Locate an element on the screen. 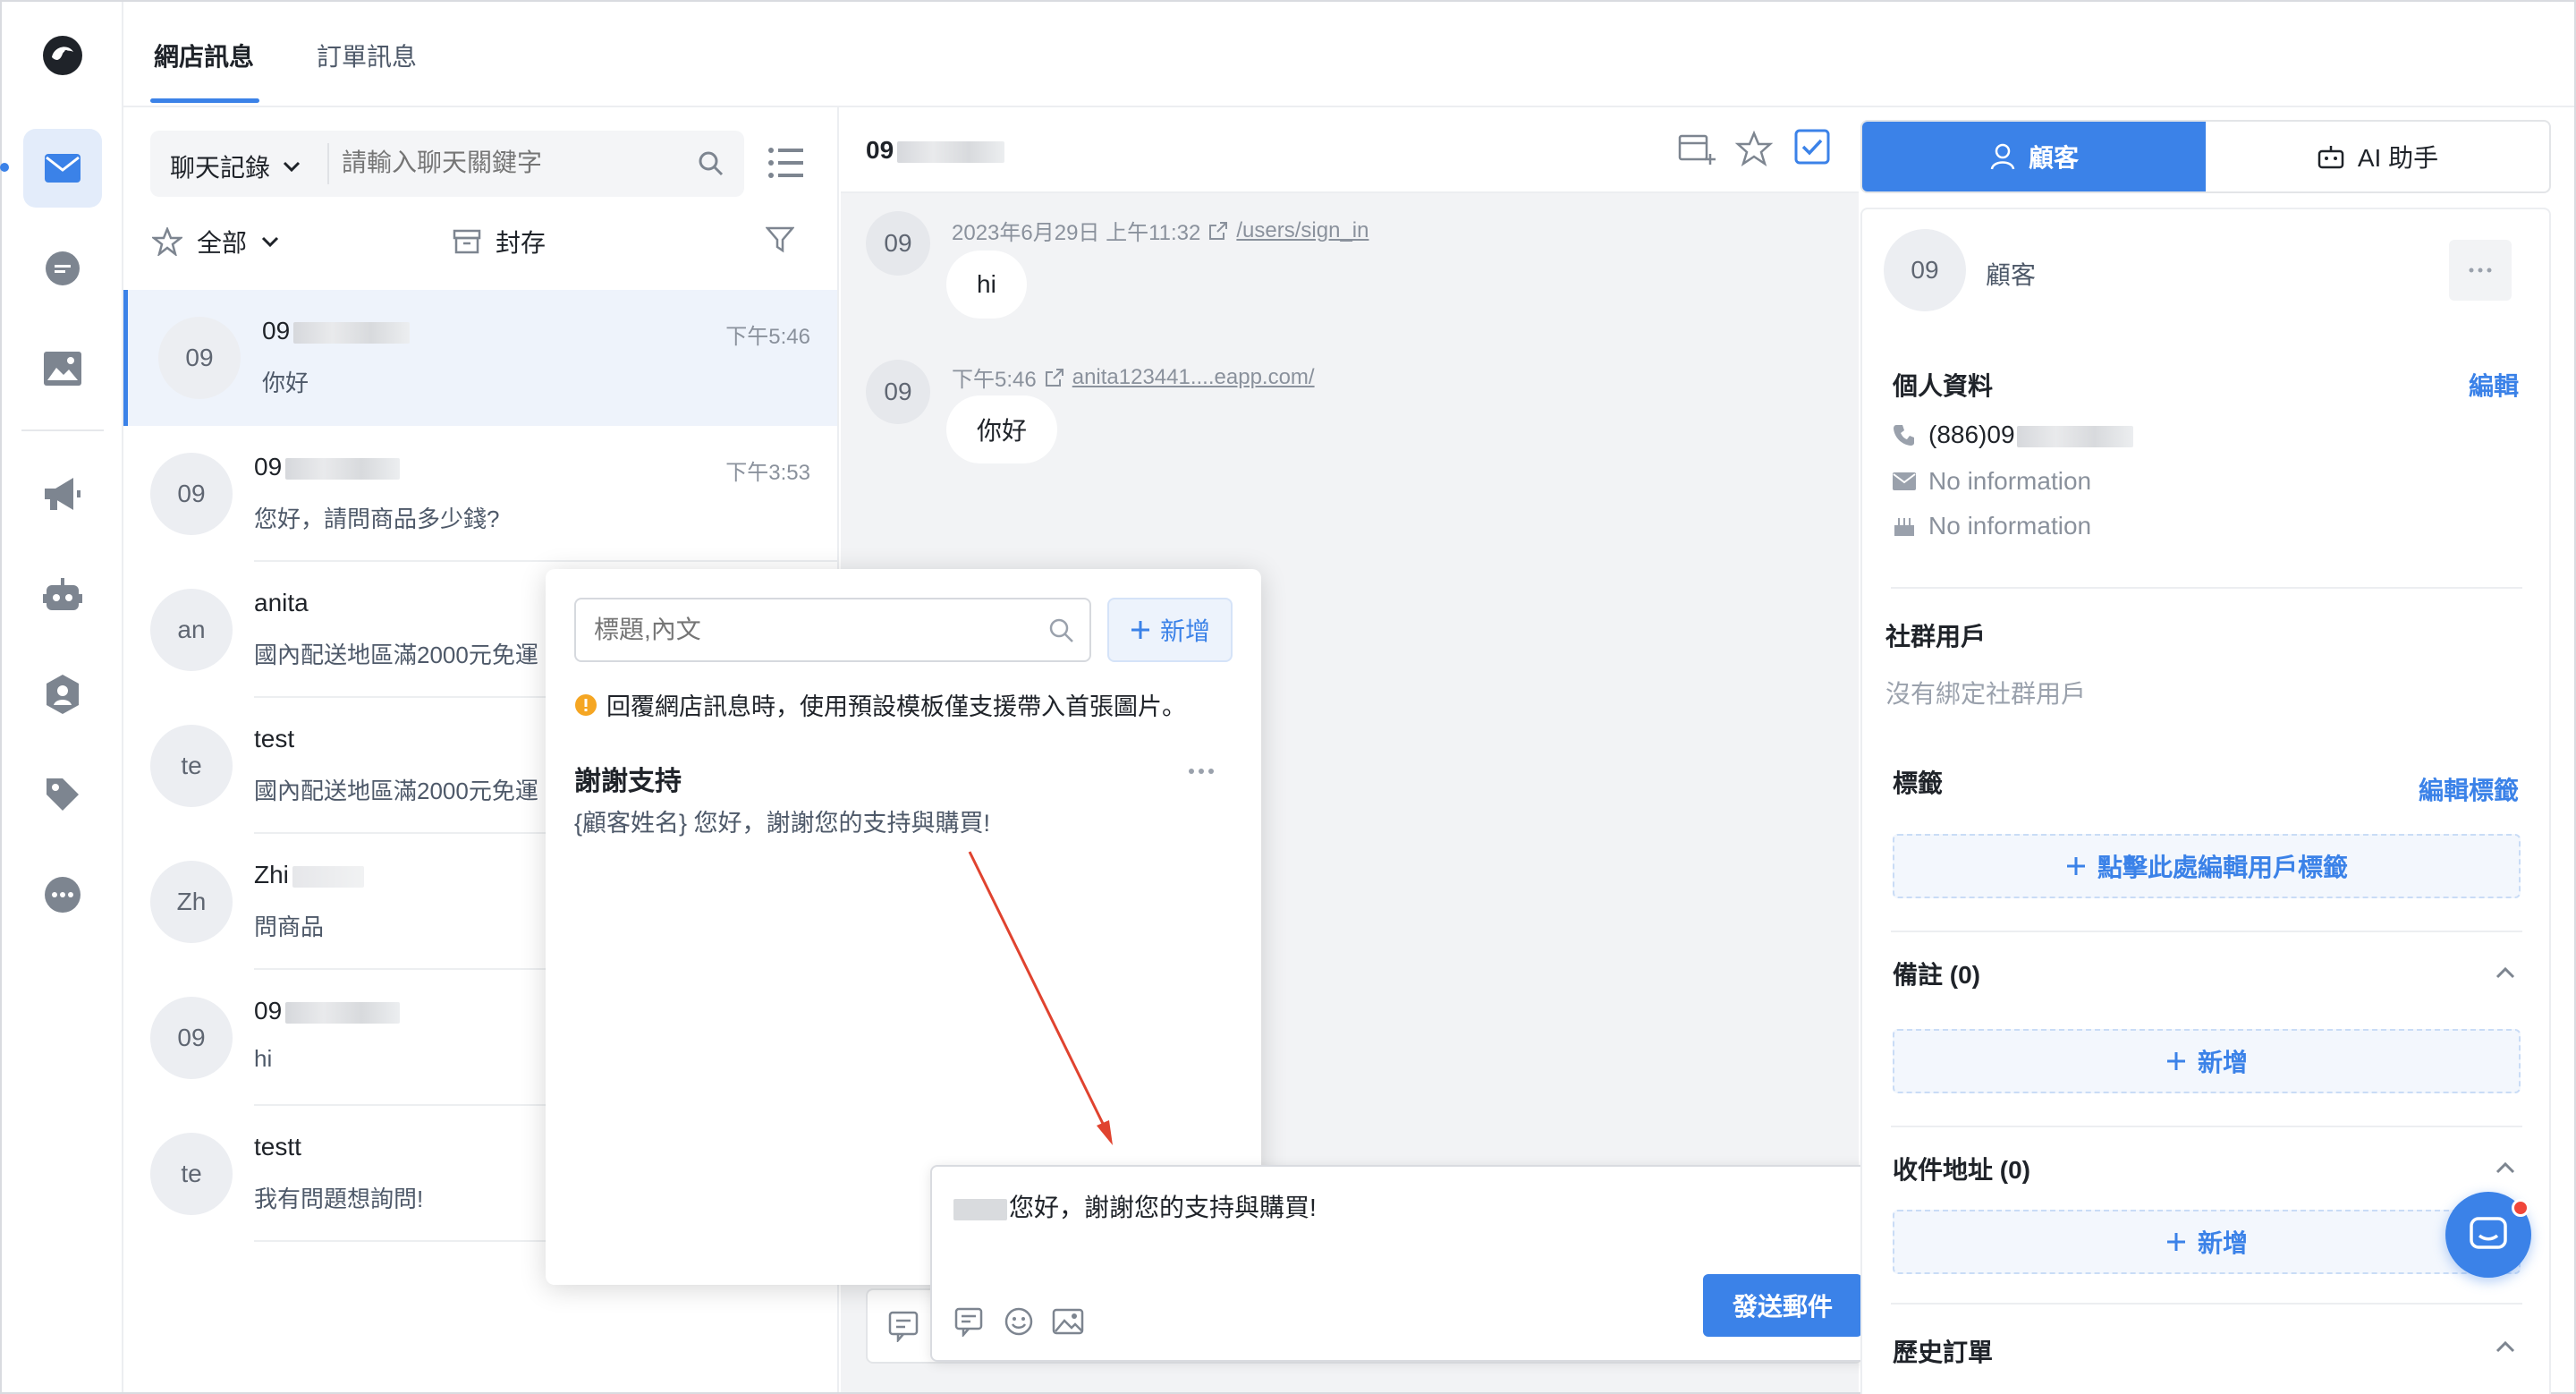 Image resolution: width=2576 pixels, height=1394 pixels. warning-icon is located at coordinates (586, 704).